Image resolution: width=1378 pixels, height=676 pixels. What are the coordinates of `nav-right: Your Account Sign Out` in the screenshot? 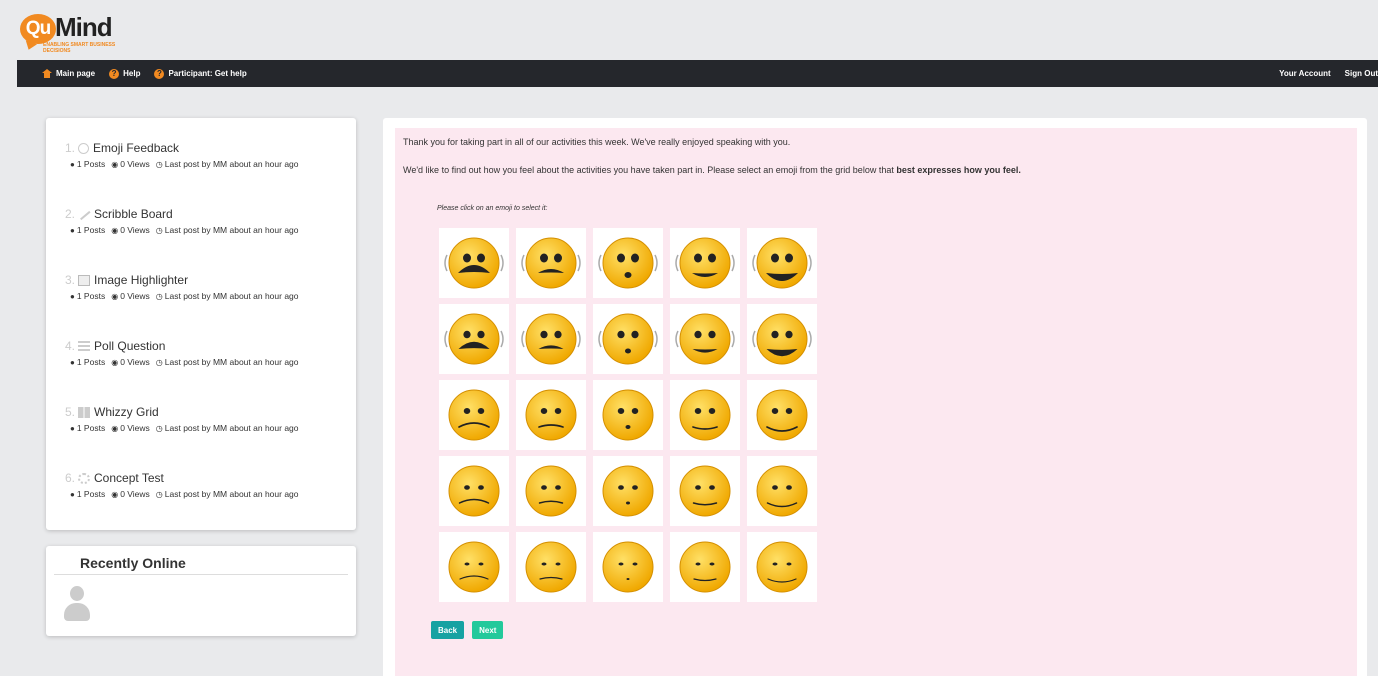 It's located at (1328, 73).